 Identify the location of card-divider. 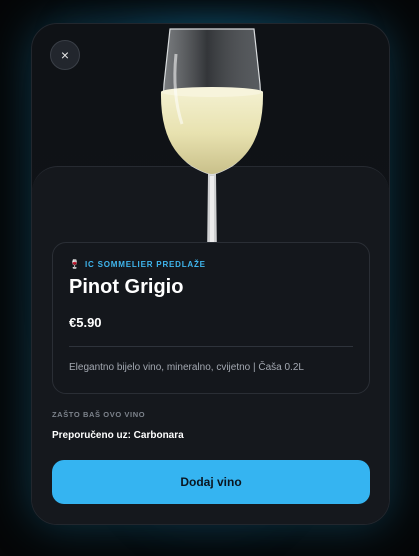
(211, 346).